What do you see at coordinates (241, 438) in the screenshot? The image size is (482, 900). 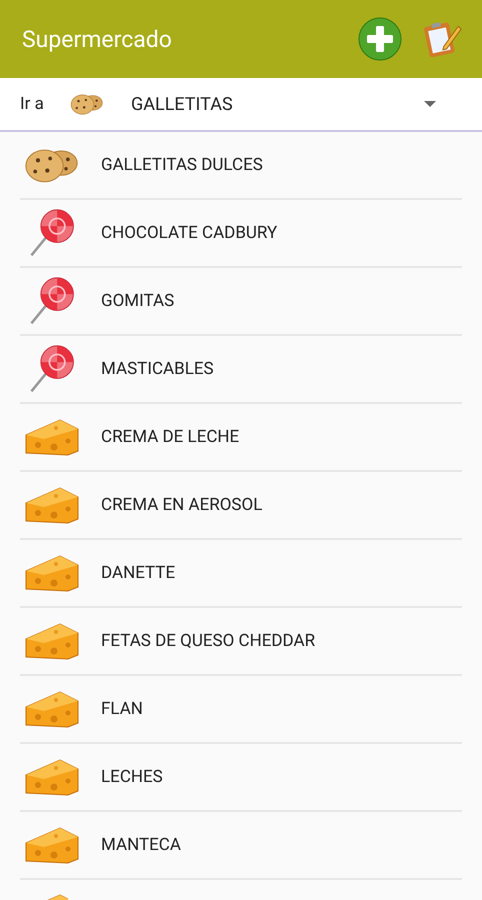 I see `list-item: CREMA DE LECHE` at bounding box center [241, 438].